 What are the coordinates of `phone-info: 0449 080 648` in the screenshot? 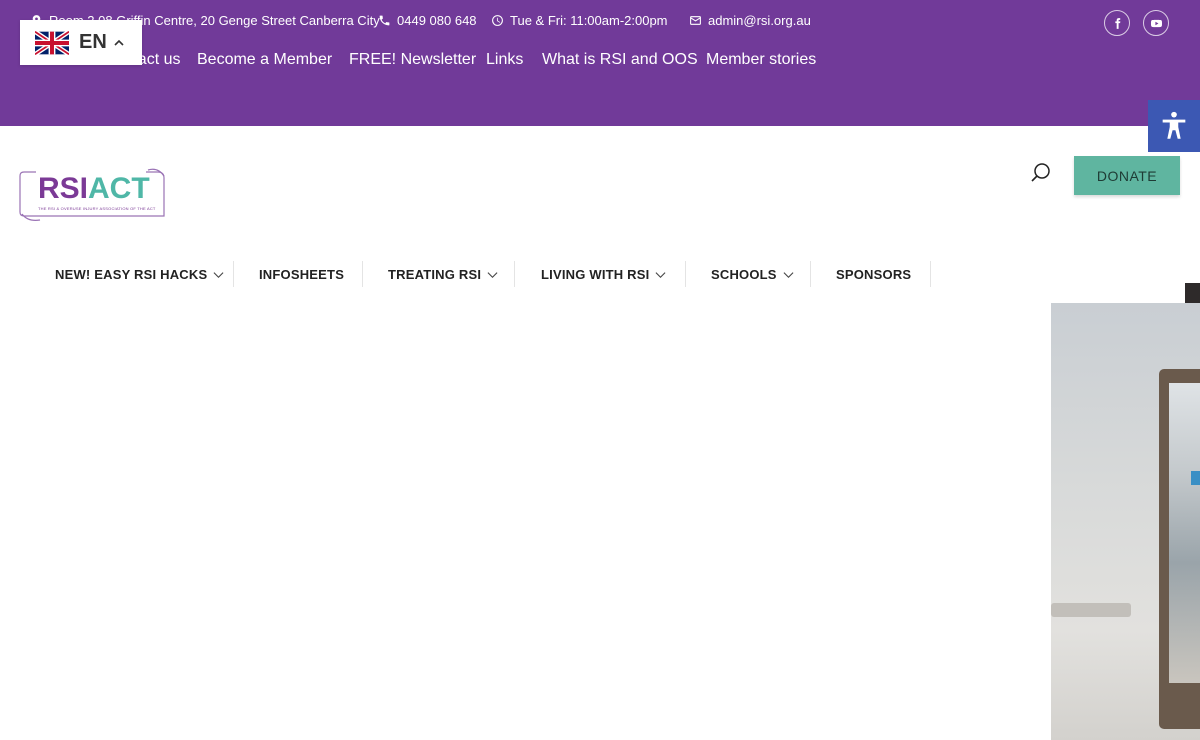 It's located at (427, 20).